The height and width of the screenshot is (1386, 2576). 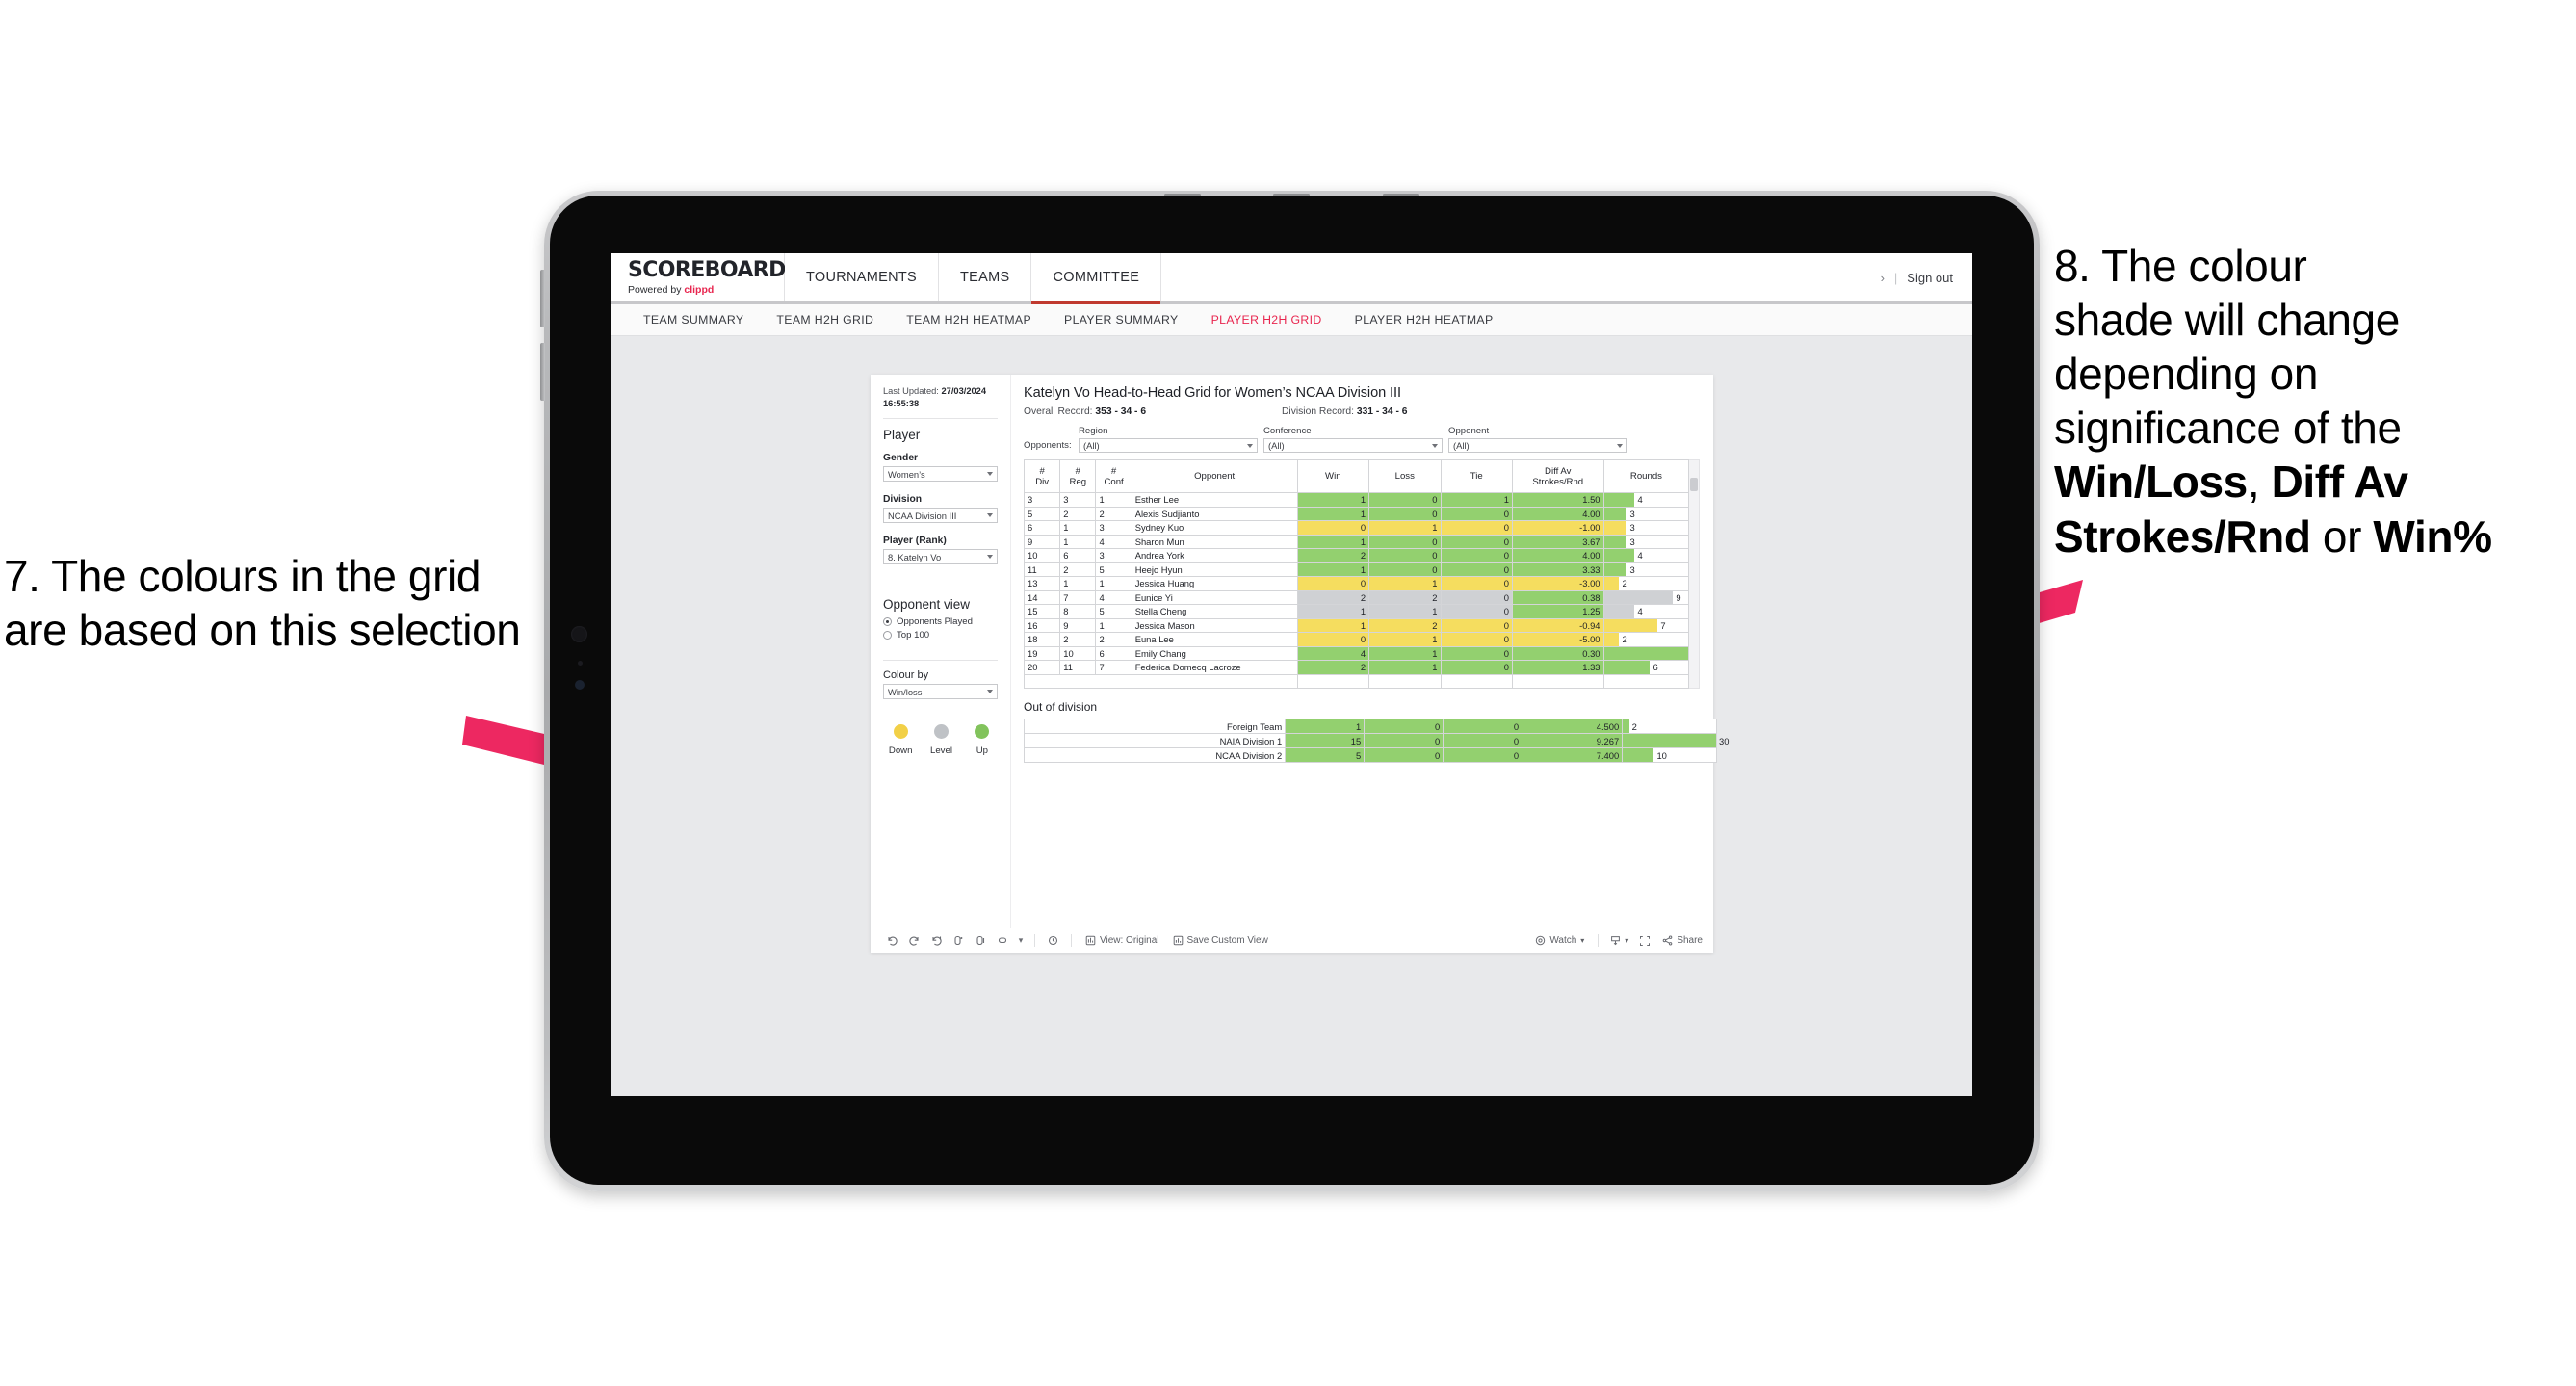 I want to click on cell-conf: 3, so click(x=1113, y=555).